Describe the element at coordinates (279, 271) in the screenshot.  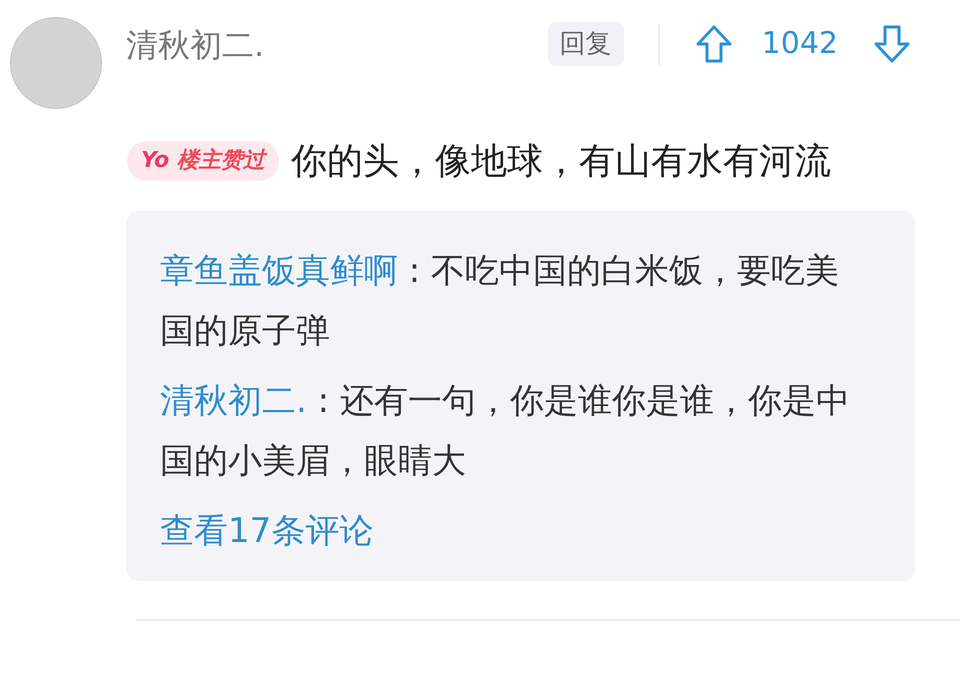
I see `reply-author-link: 章鱼盖饭真鲜啊` at that location.